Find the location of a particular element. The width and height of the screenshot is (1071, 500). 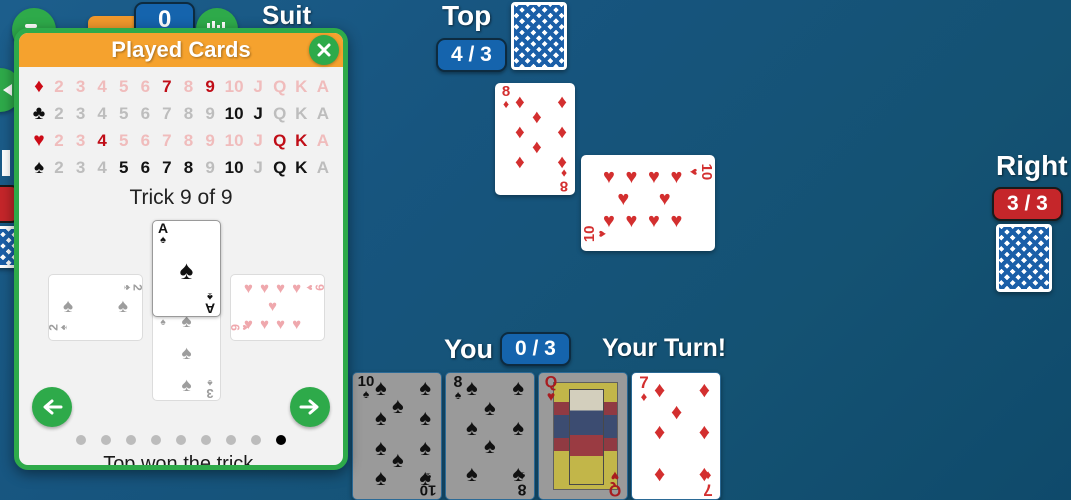

trick-status-text: Top won the trick. is located at coordinates (181, 461).